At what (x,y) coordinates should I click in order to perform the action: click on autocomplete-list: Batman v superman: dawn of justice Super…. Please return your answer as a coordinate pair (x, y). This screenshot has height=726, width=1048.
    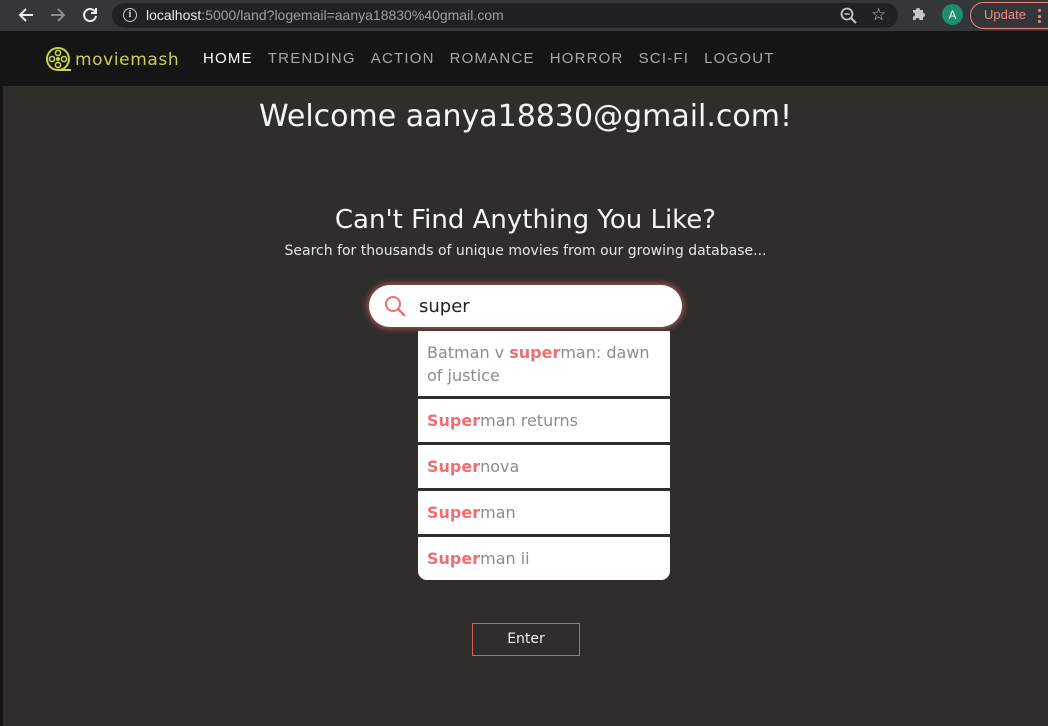
    Looking at the image, I should click on (544, 455).